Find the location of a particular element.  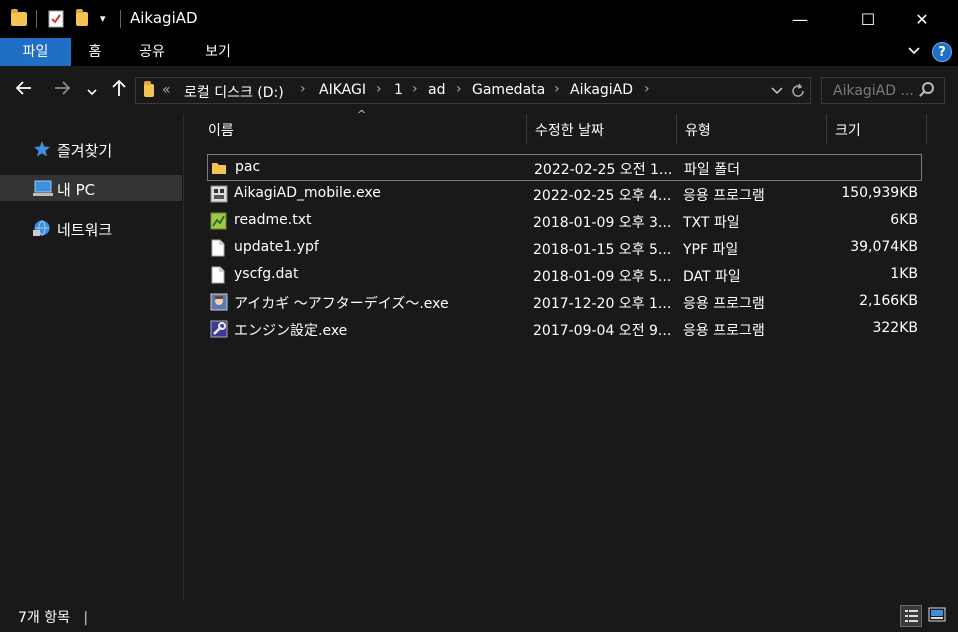

file-name: readme.txt is located at coordinates (273, 220).